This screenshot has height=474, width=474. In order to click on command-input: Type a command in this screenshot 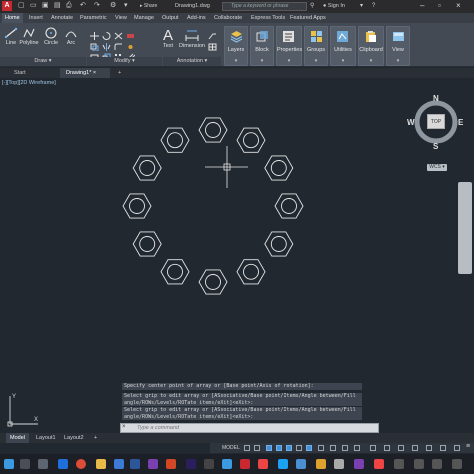, I will do `click(249, 428)`.